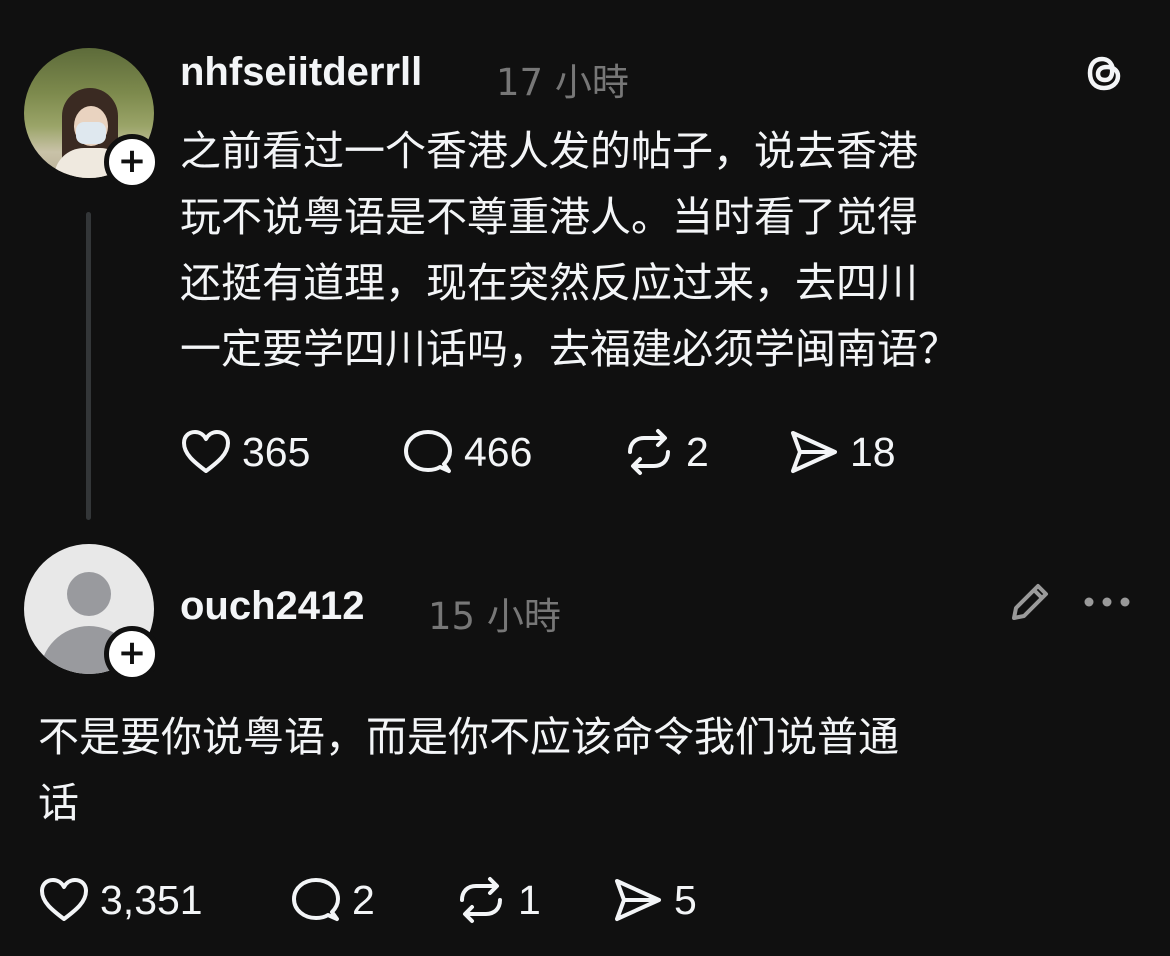  I want to click on pencil-icon, so click(1030, 602).